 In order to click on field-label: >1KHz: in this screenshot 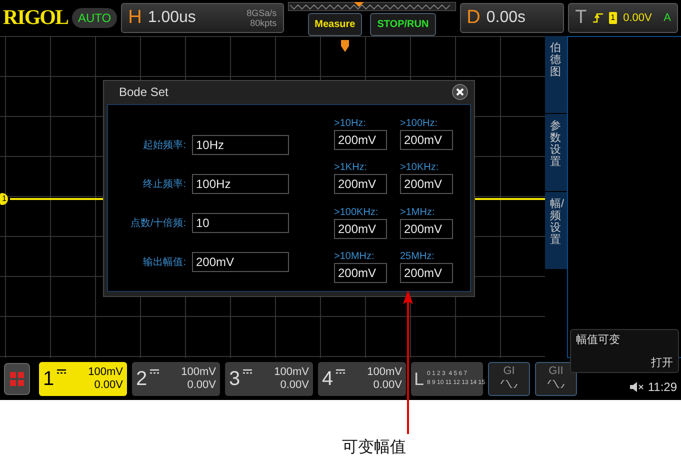, I will do `click(351, 168)`.